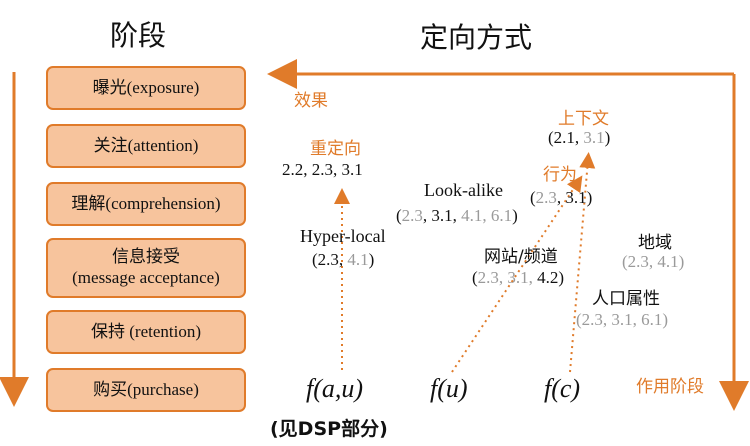 Image resolution: width=750 pixels, height=446 pixels. I want to click on retargeting-refs-text: 2.2, 2.3, 3.1, so click(322, 169).